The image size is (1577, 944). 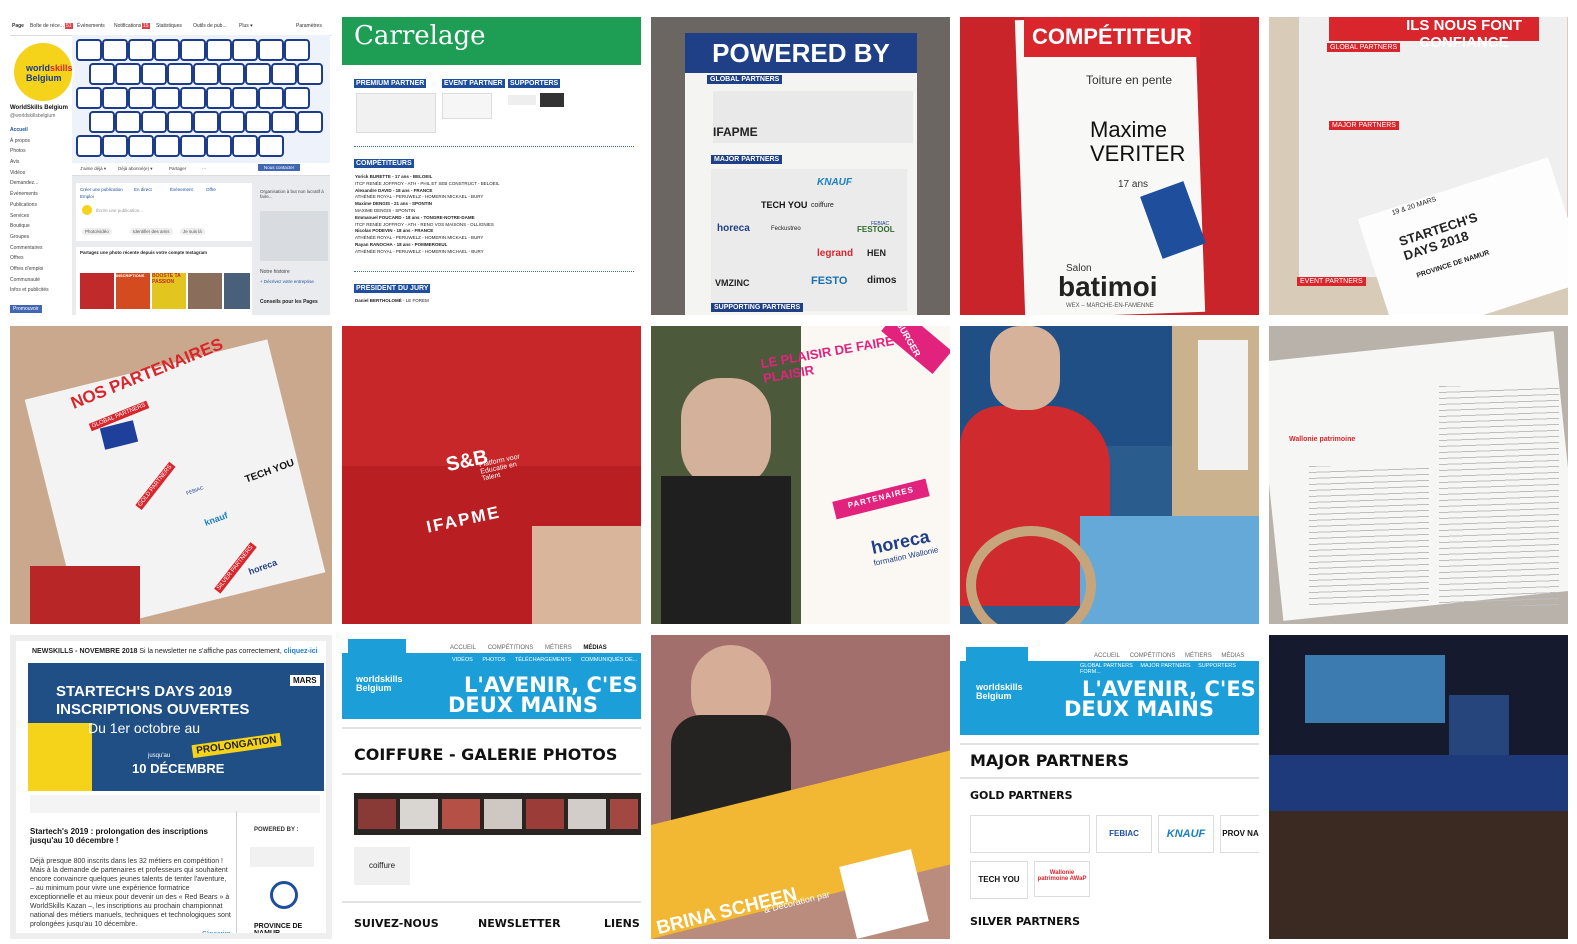 What do you see at coordinates (93, 169) in the screenshot?
I see `like-button: J'aime déjà ▾` at bounding box center [93, 169].